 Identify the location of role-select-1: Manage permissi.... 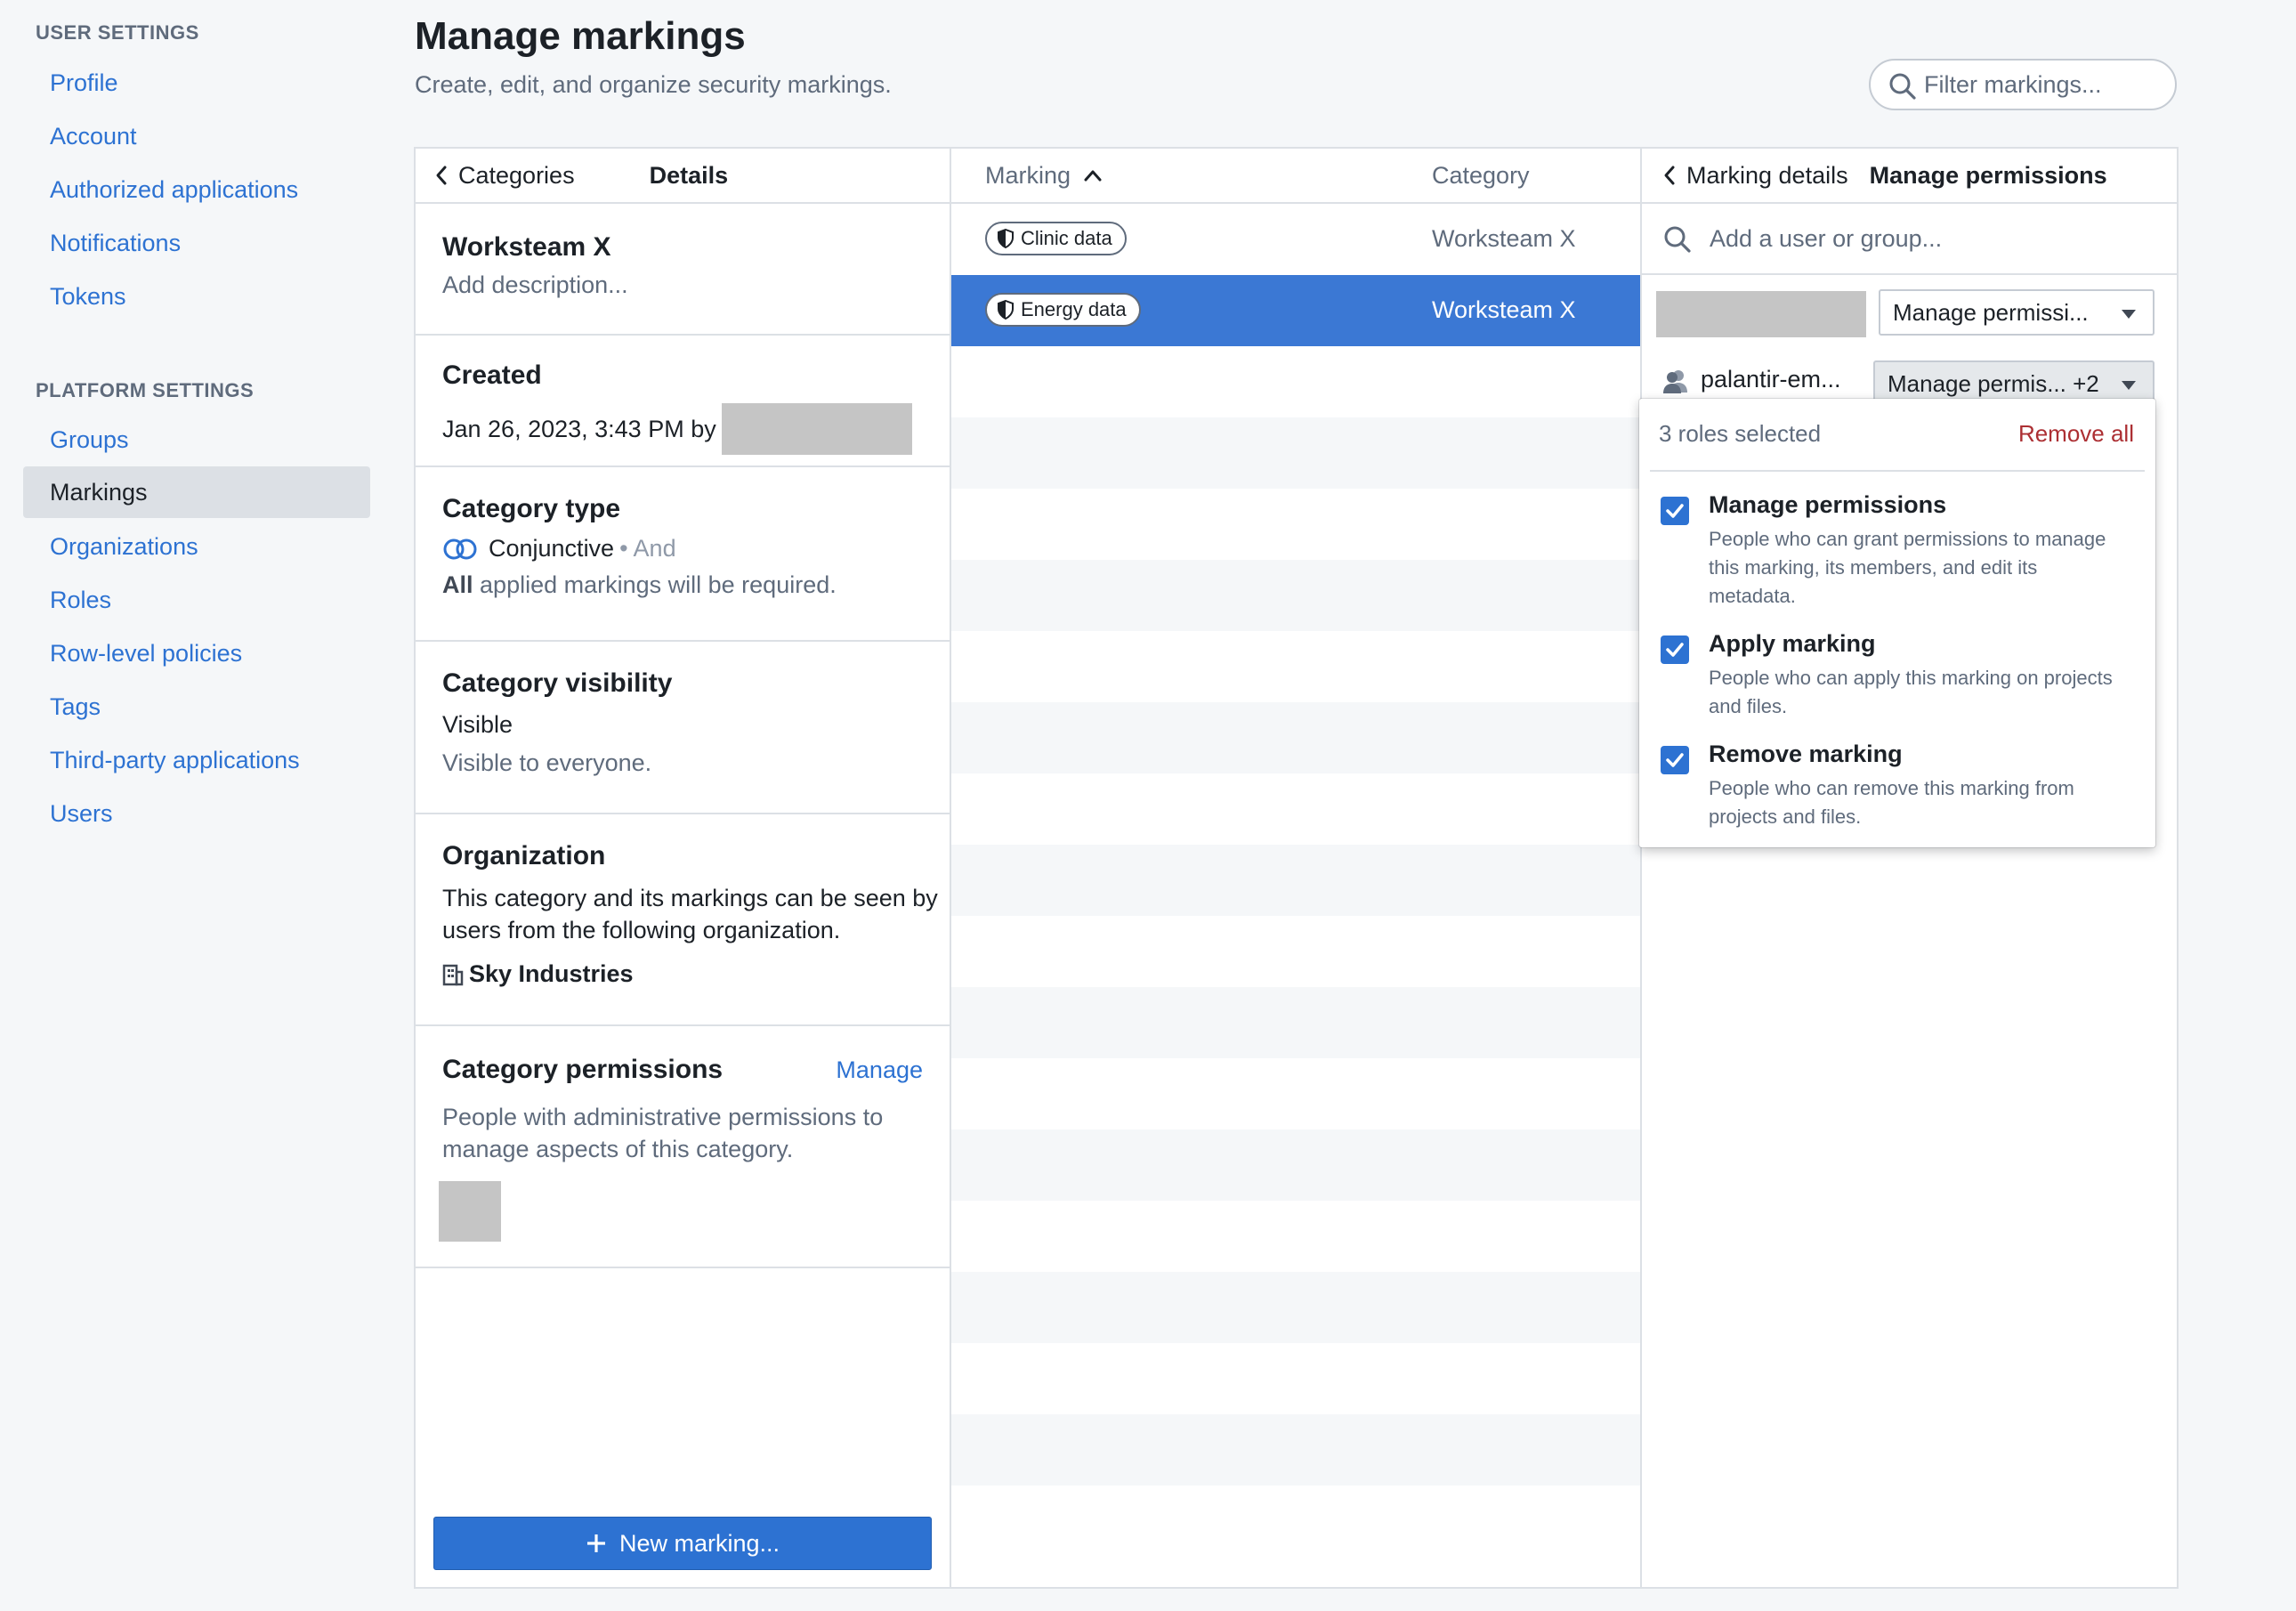
(2017, 312).